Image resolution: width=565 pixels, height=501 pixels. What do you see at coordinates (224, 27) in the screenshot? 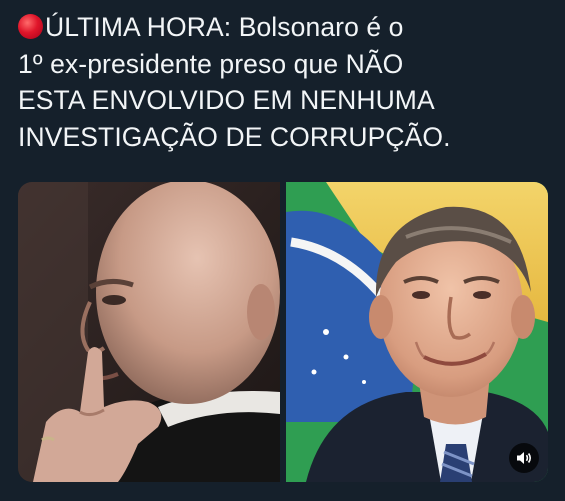
I see `post-line-1: ÚLTIMA HORA: Bolsonaro é o` at bounding box center [224, 27].